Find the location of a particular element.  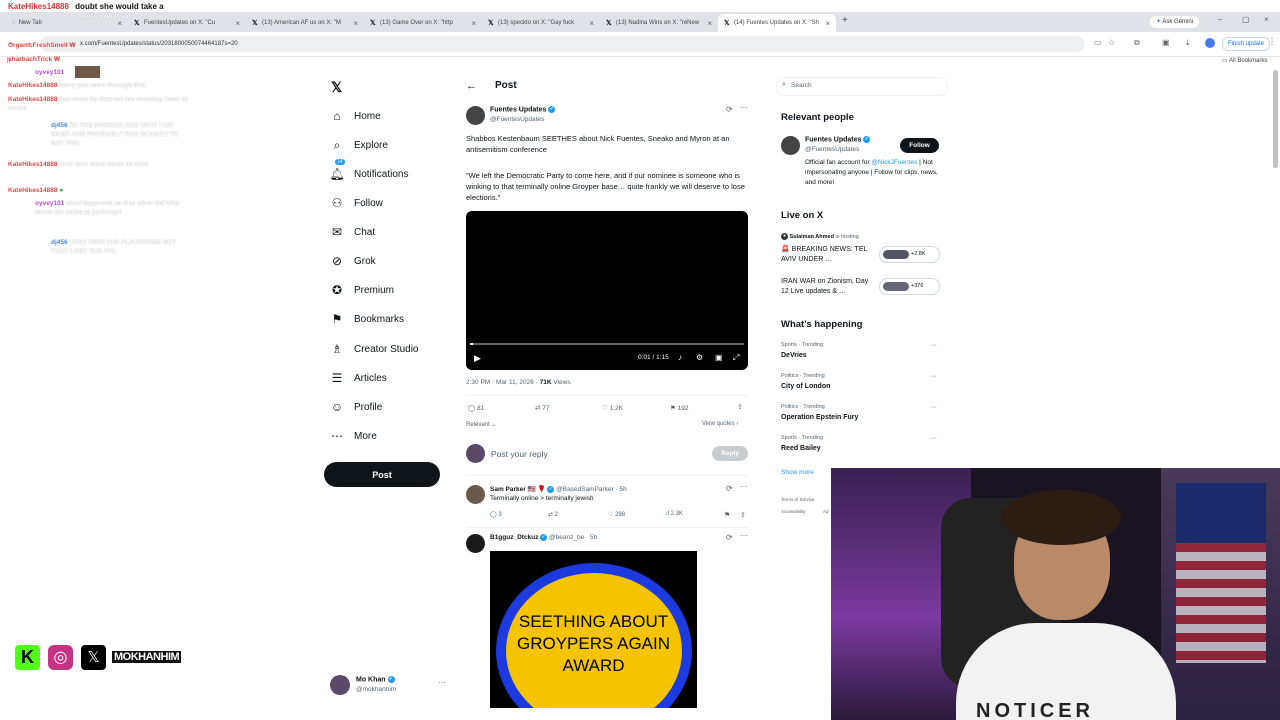

star-icon: ☆ is located at coordinates (1111, 42).